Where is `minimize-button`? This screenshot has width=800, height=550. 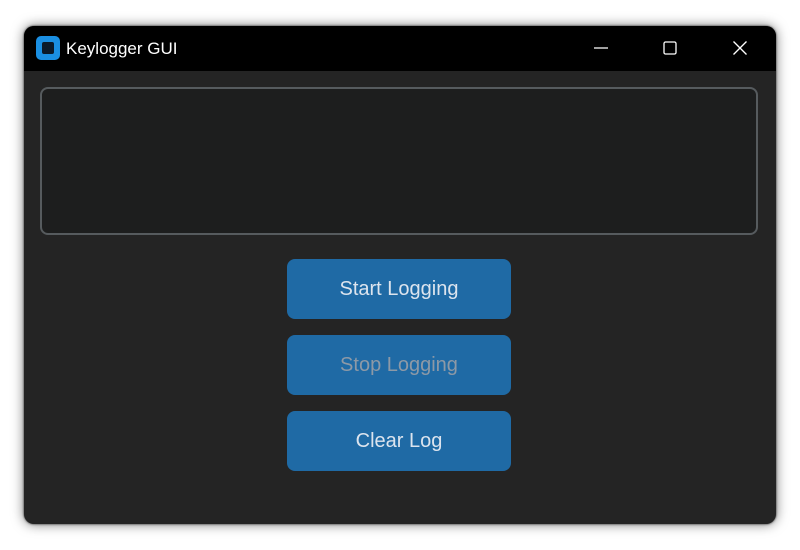
minimize-button is located at coordinates (601, 48).